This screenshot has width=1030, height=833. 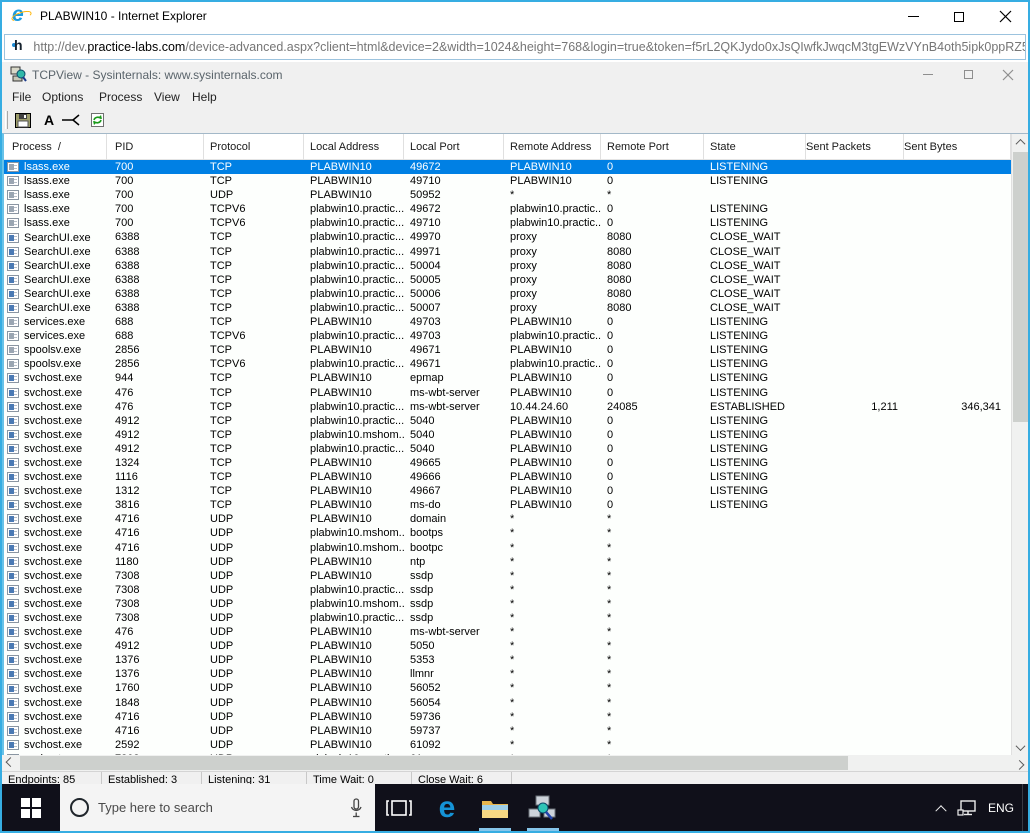 I want to click on menu-process: Process, so click(x=120, y=97).